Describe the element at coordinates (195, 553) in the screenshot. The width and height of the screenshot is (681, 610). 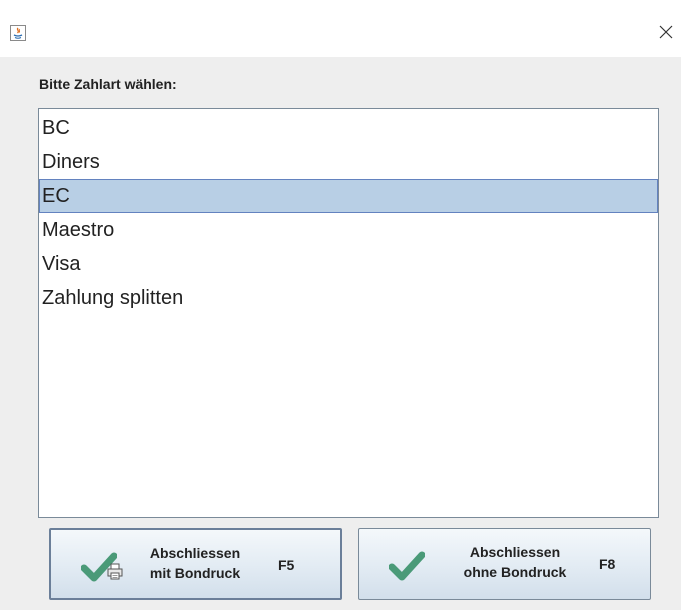
I see `with-receipt-label-line1: Abschliessen` at that location.